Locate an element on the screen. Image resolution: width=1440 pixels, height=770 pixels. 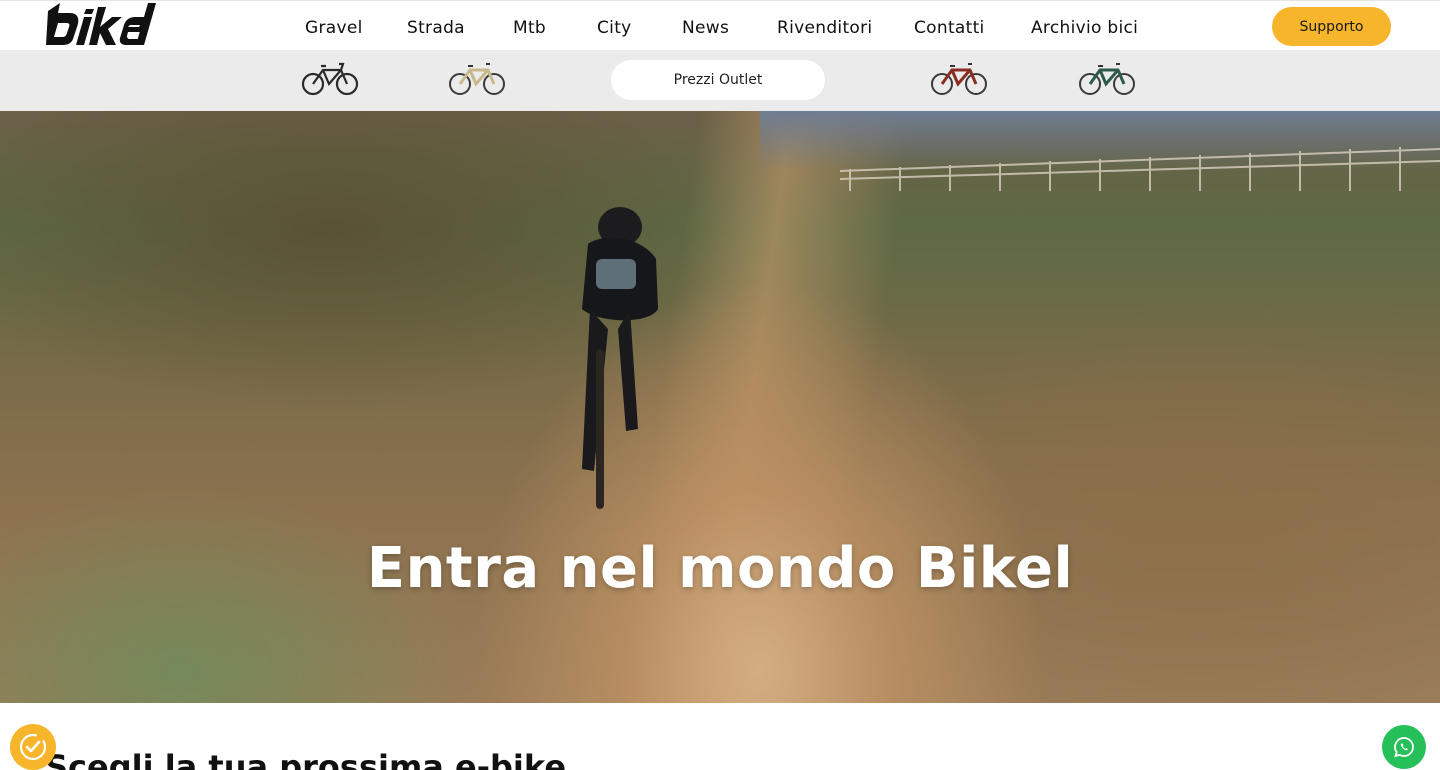
nav-item-rivenditori: Rivenditori is located at coordinates (824, 28).